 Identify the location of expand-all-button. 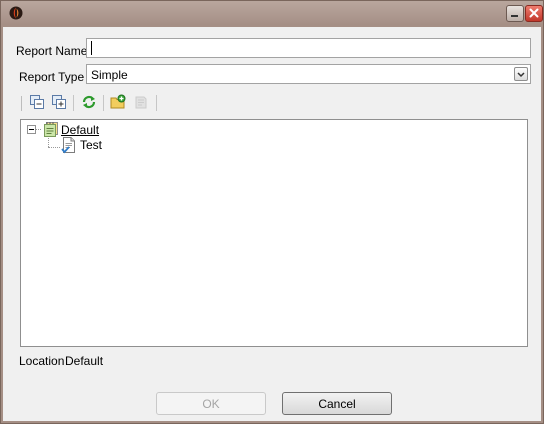
(59, 103).